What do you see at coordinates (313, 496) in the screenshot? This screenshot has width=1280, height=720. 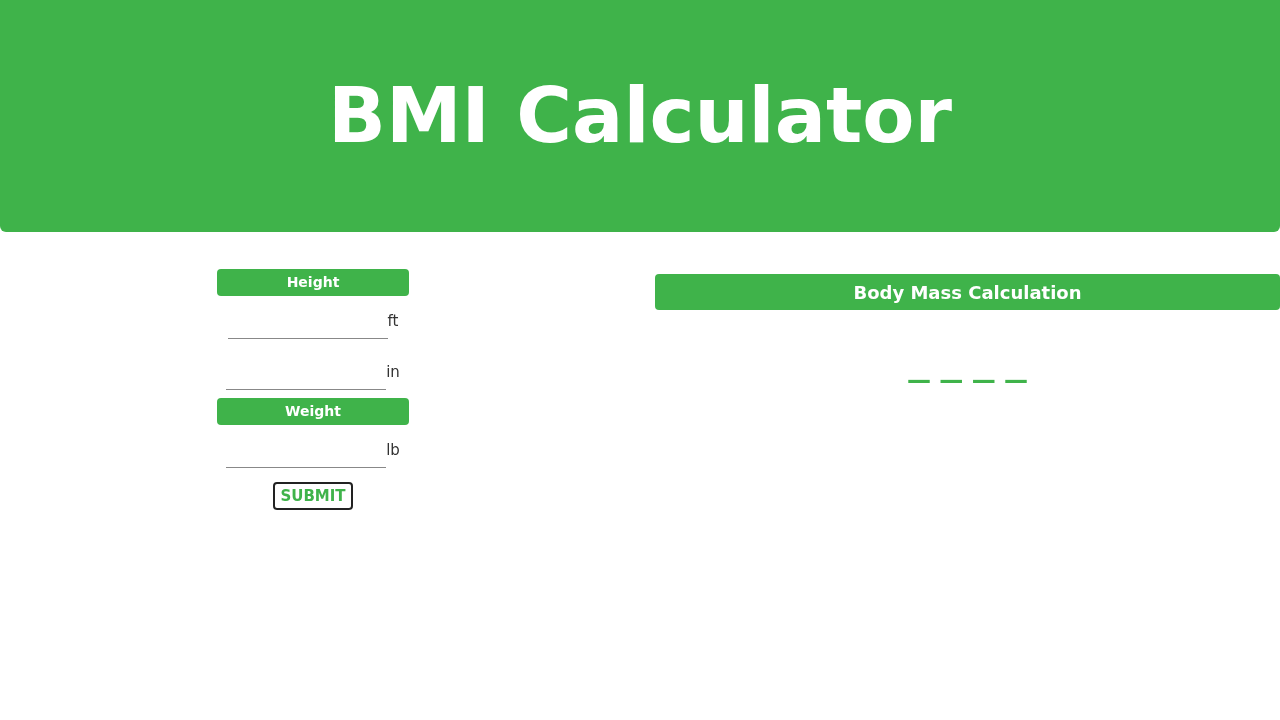 I see `submit-button: SUBMIT` at bounding box center [313, 496].